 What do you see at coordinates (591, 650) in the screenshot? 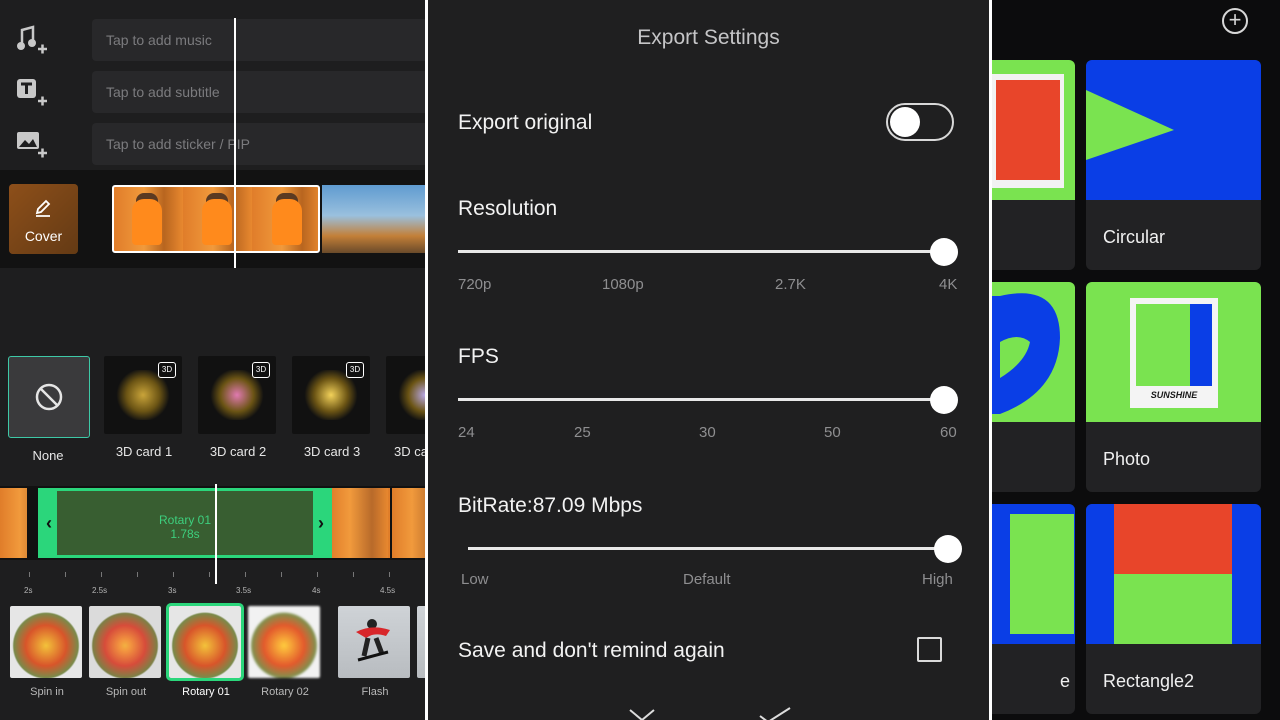
I see `save-remind-label: Save and don't remind again` at bounding box center [591, 650].